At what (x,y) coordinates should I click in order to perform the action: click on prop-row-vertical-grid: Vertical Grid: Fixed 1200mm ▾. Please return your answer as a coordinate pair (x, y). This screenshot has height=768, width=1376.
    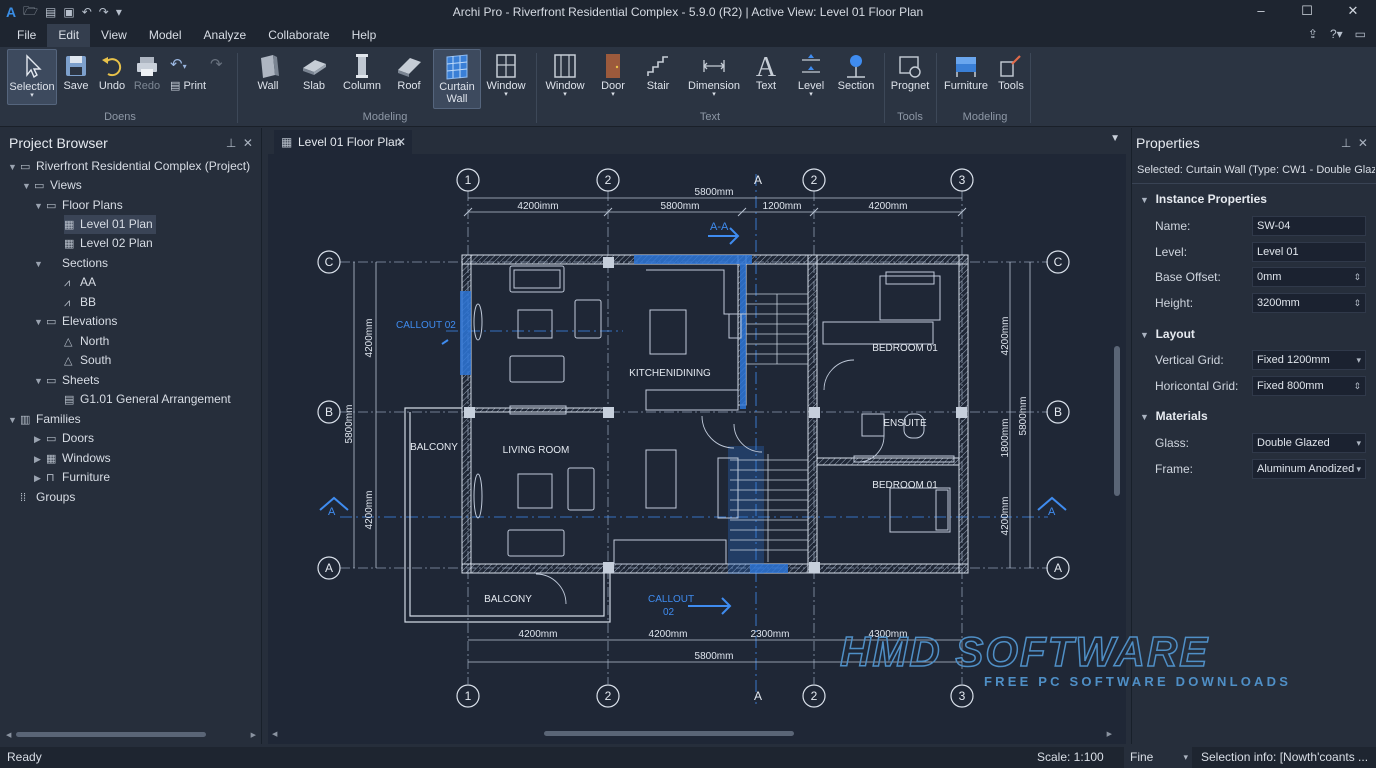
    Looking at the image, I should click on (1254, 360).